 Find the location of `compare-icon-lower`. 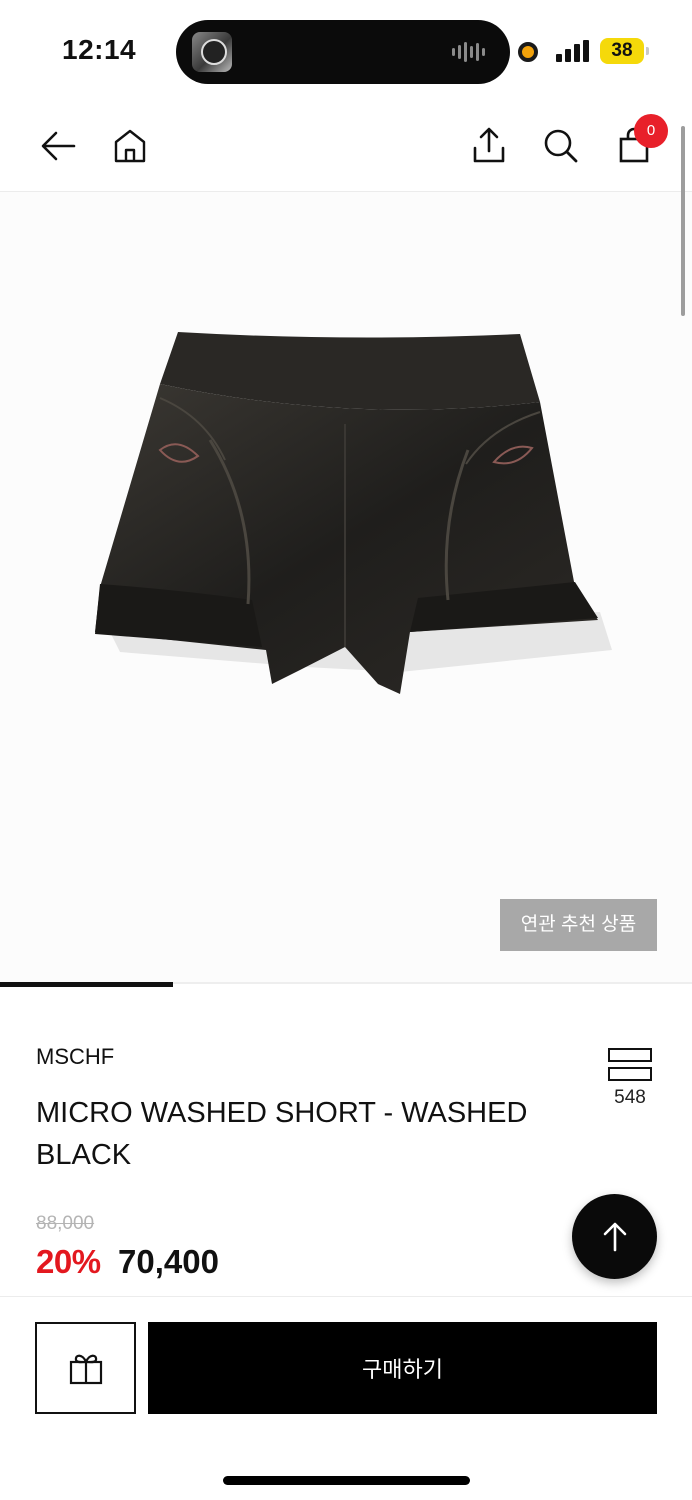

compare-icon-lower is located at coordinates (630, 1074).